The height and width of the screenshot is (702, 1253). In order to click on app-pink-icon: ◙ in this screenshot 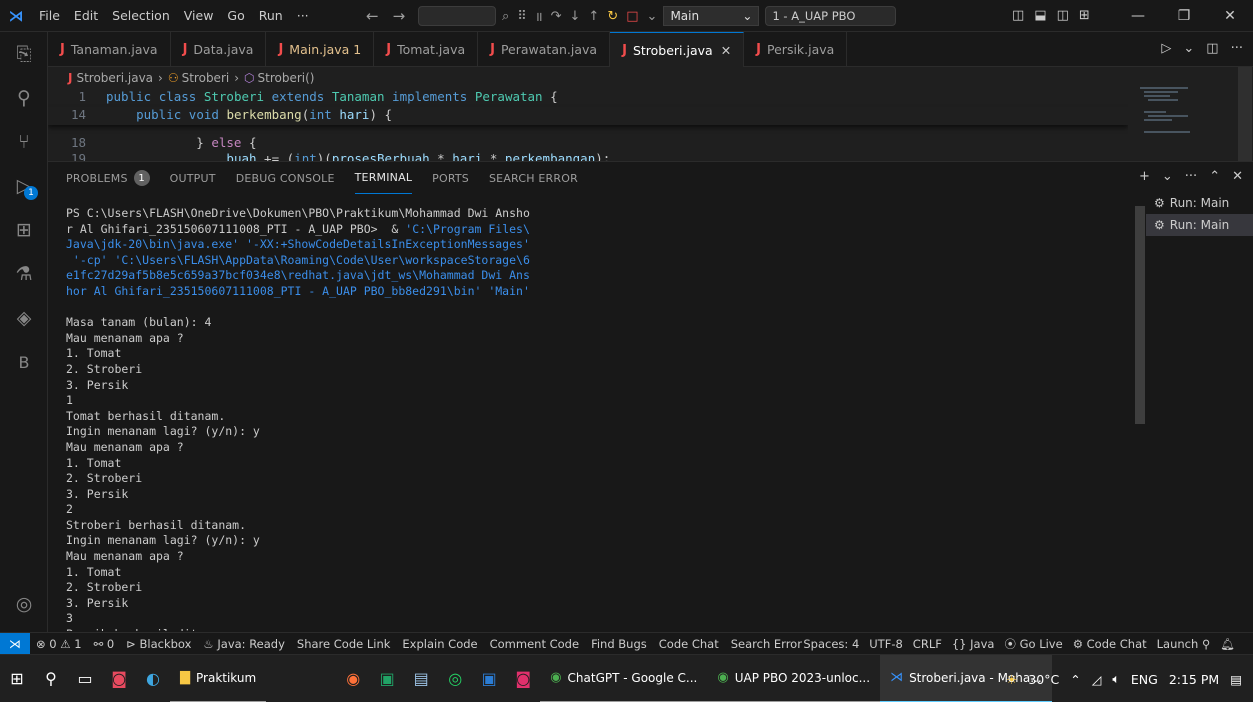, I will do `click(119, 678)`.